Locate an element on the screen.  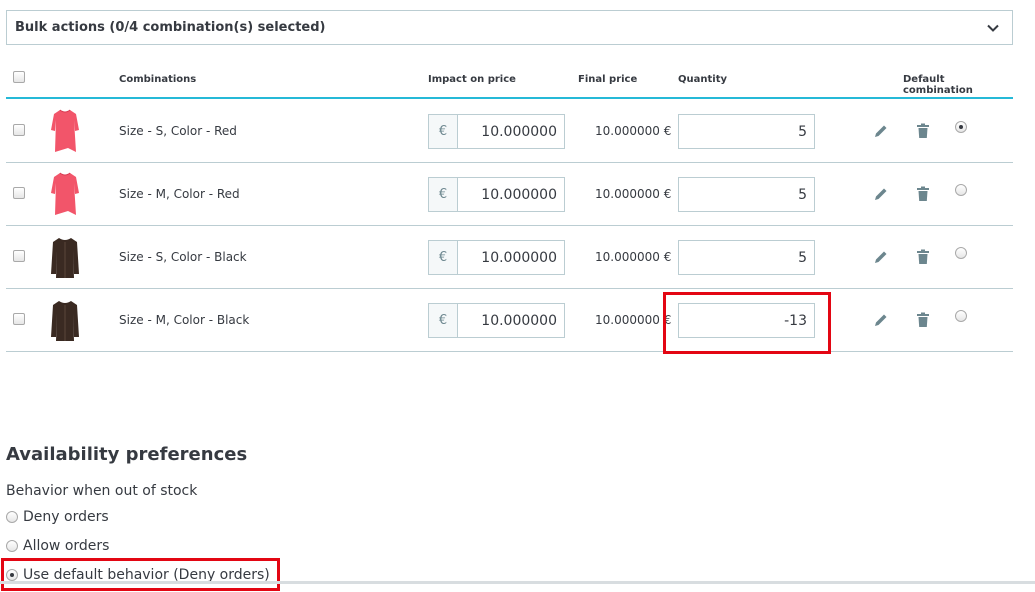
header-default-combination: Default combination is located at coordinates (938, 85).